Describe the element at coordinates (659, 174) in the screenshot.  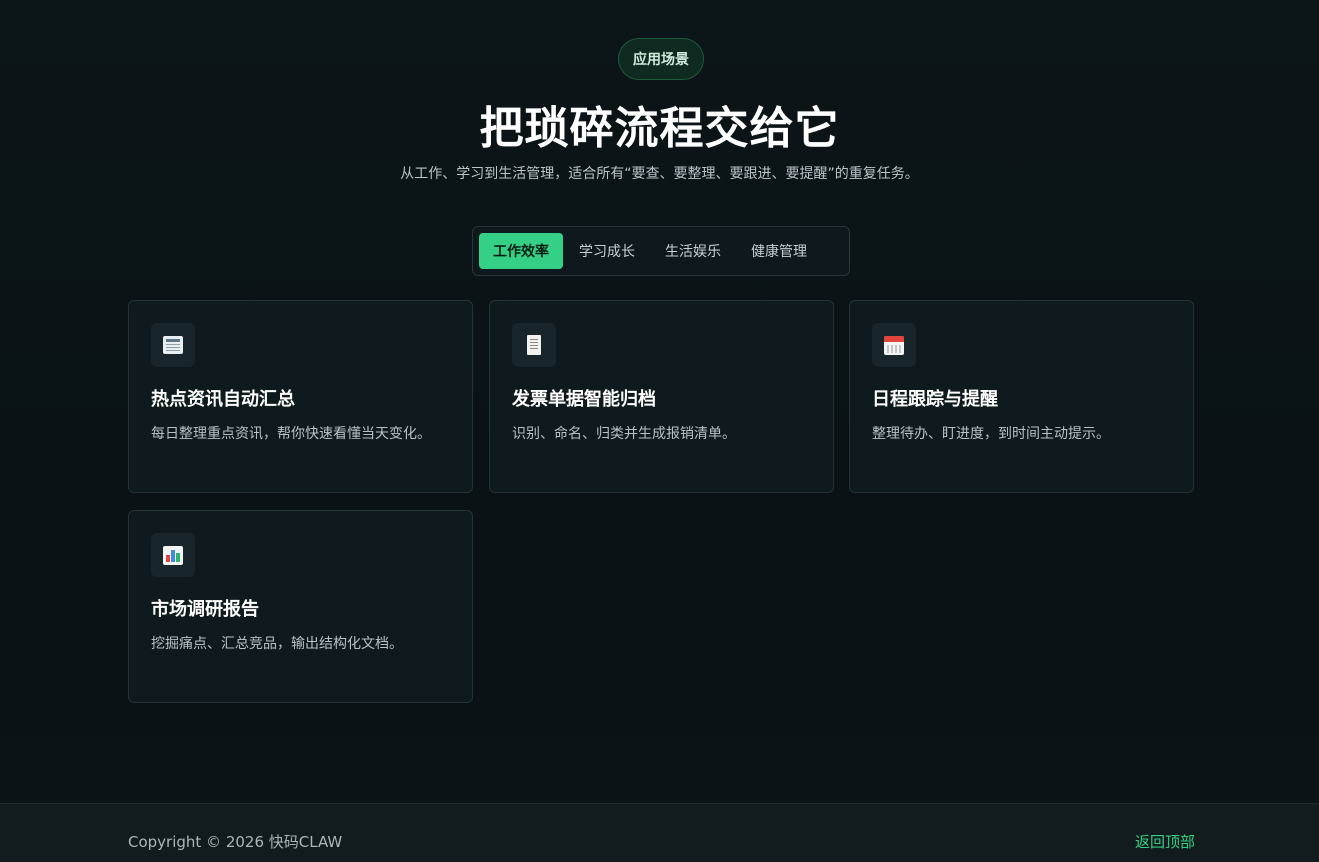
I see `page-subtitle: 从工作、学习到生活管理，适合所有“要查、要整理、要跟进、要提醒”的重复任务。` at that location.